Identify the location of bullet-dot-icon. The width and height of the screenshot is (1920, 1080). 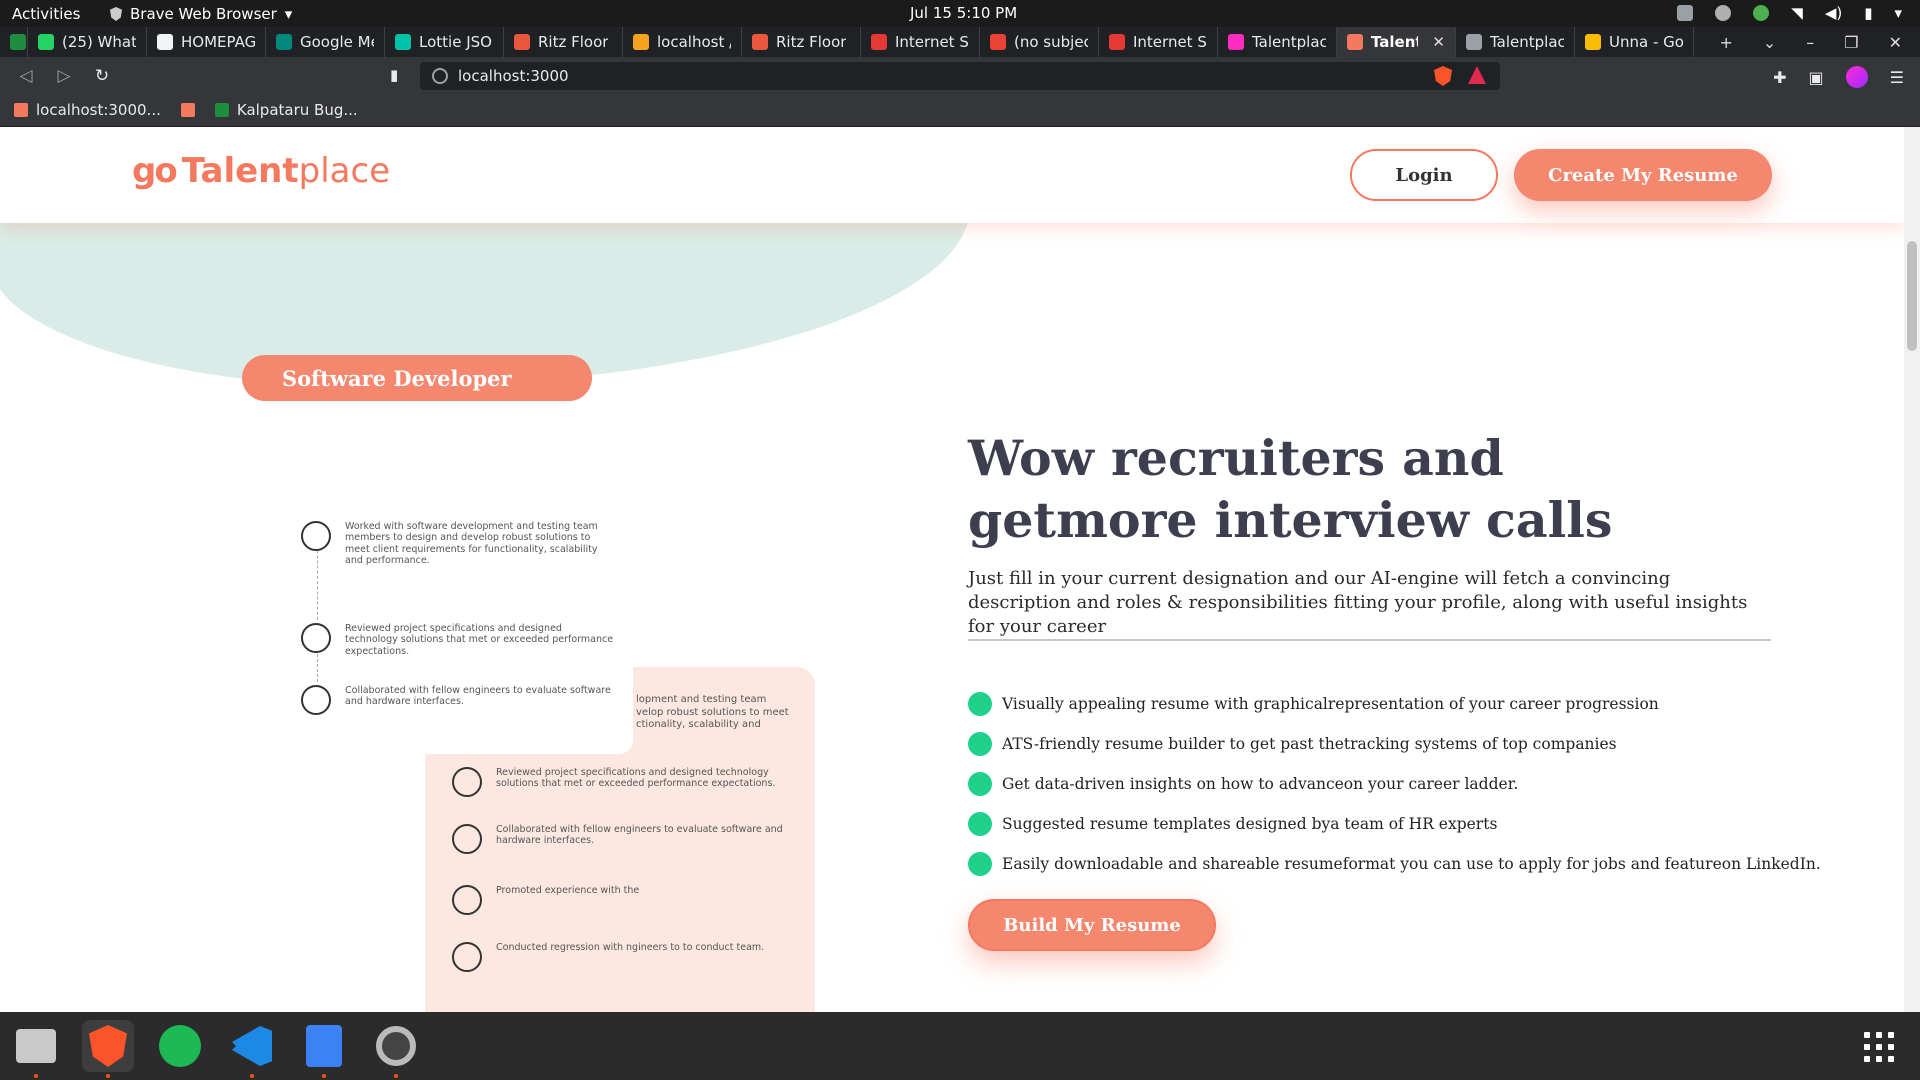
(980, 784).